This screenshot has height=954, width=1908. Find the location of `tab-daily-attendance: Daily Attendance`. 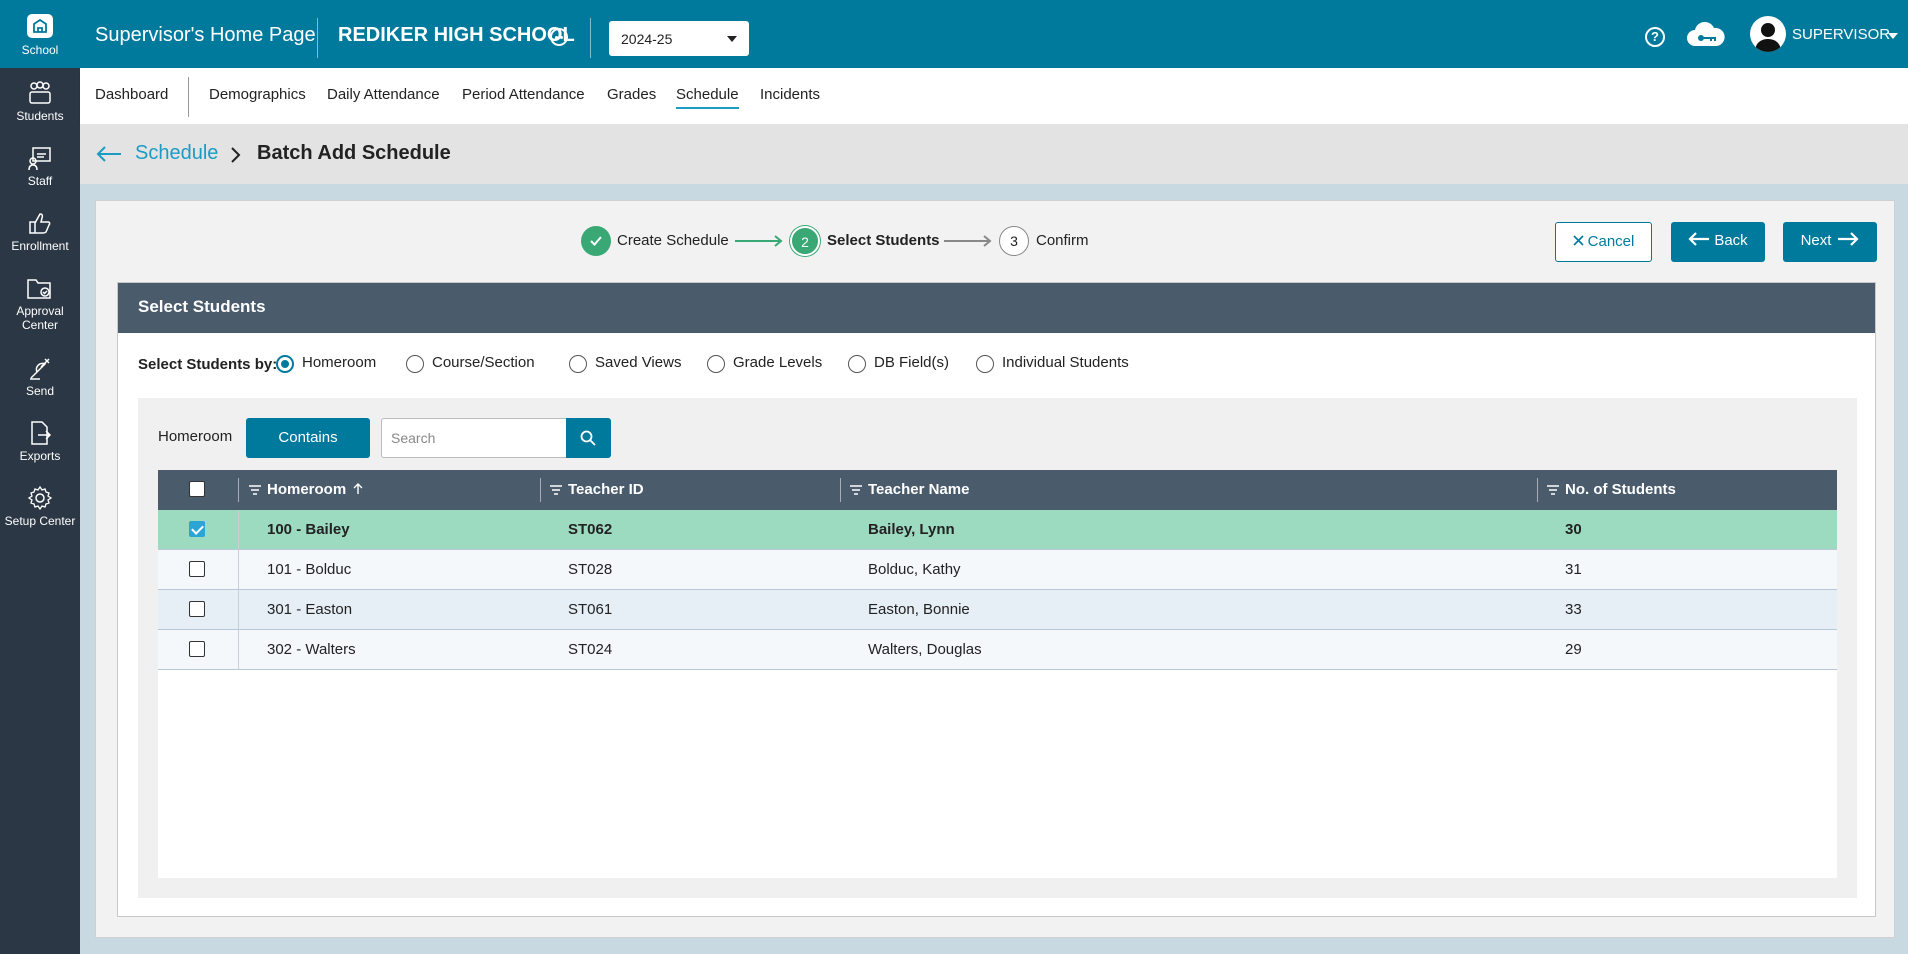

tab-daily-attendance: Daily Attendance is located at coordinates (383, 94).